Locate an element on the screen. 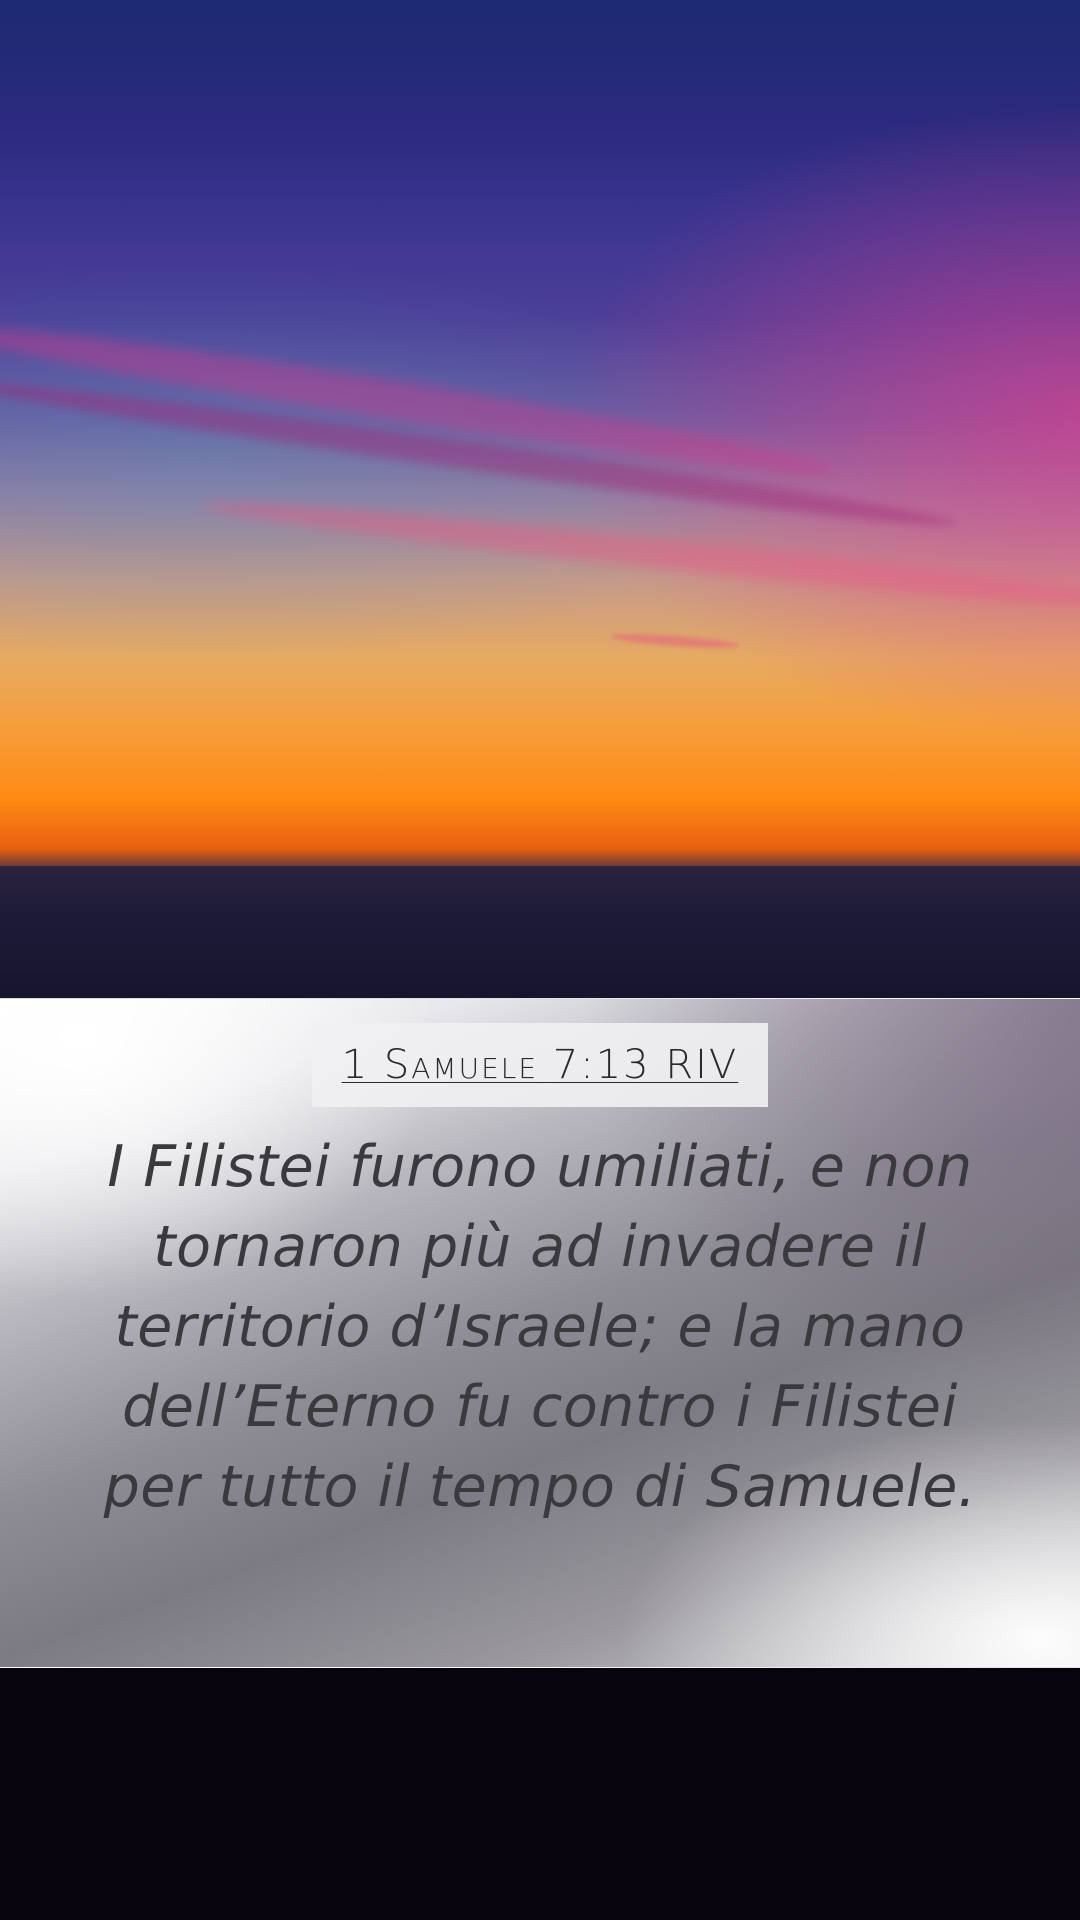  verse-reference: 1 Samuele 7:13 RIV is located at coordinates (540, 1065).